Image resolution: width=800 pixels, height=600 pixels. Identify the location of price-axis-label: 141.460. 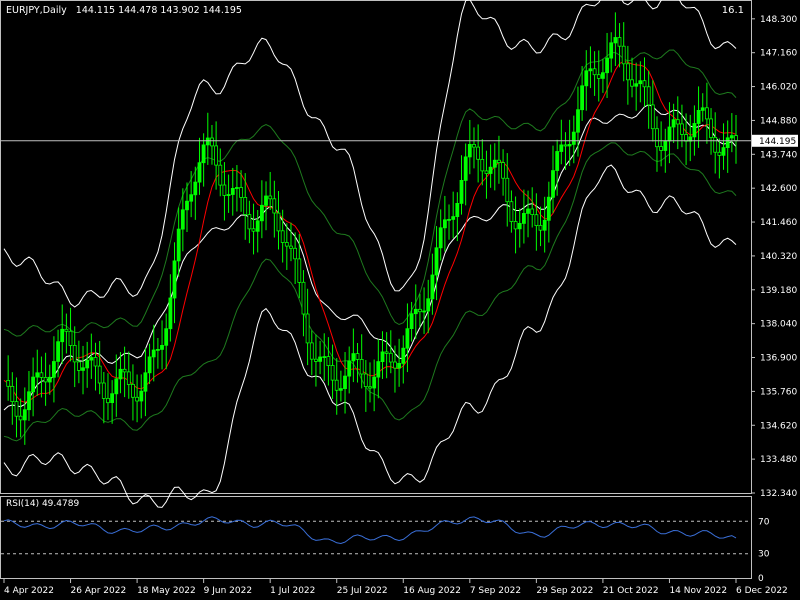
(778, 223).